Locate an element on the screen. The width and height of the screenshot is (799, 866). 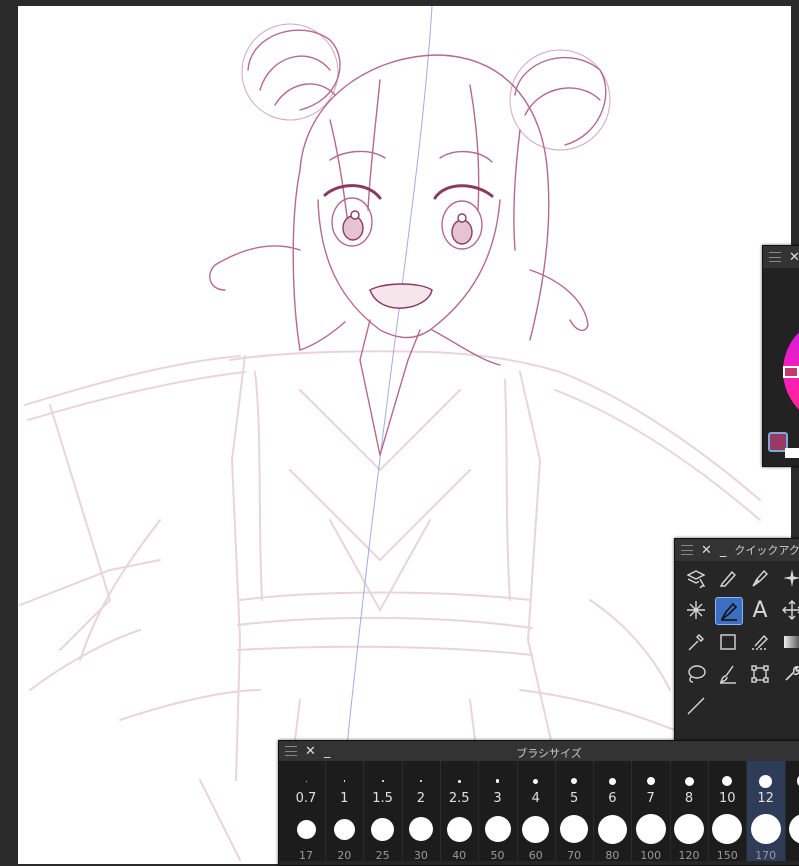
brush-size-label: 12 is located at coordinates (765, 798).